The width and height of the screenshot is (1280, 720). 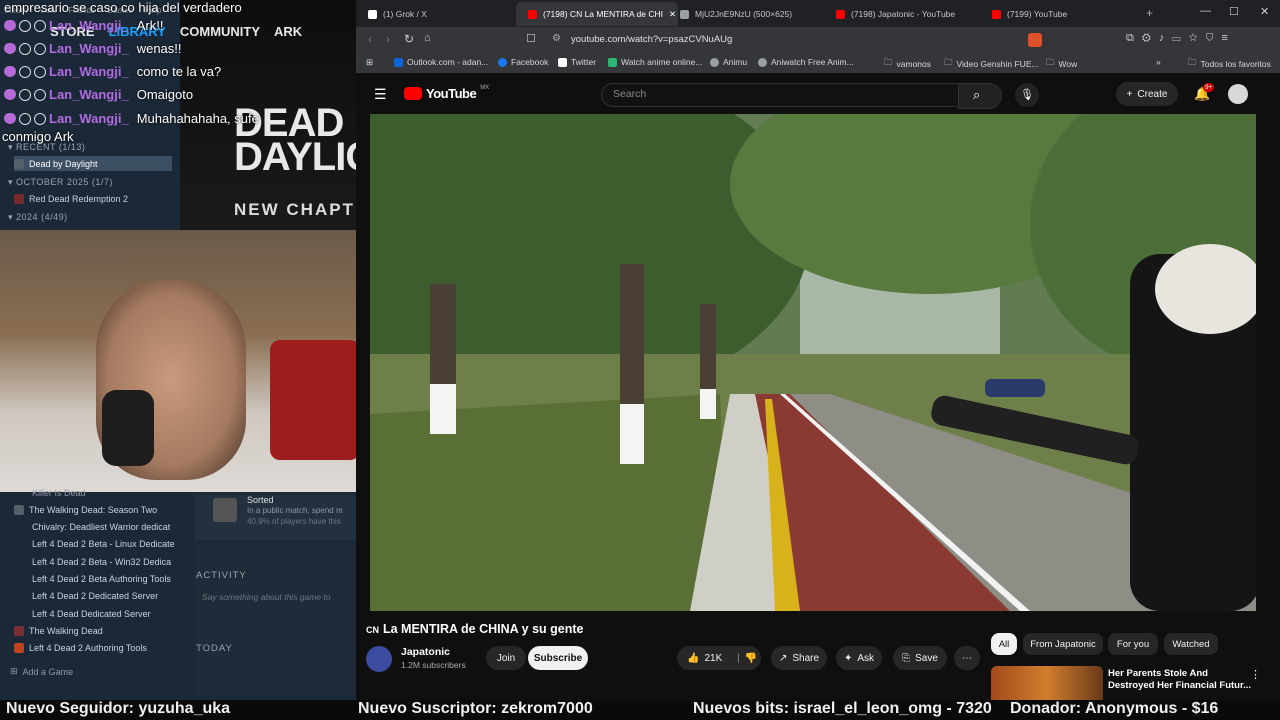 I want to click on brave-shield-icon, so click(x=1035, y=40).